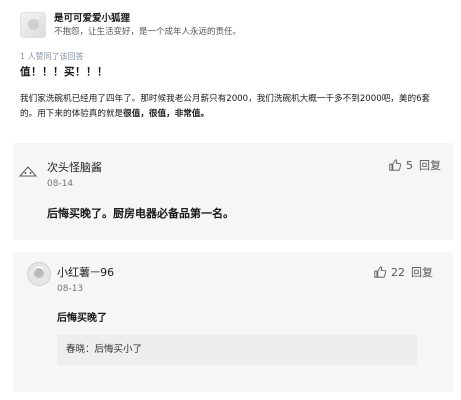  Describe the element at coordinates (148, 32) in the screenshot. I see `author-bio: 不抱怨，让生活变好，是一个成年人永远的责任。` at that location.